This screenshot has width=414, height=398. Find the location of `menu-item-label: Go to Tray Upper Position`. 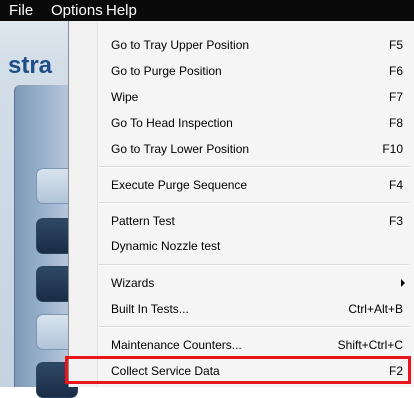

menu-item-label: Go to Tray Upper Position is located at coordinates (180, 45).